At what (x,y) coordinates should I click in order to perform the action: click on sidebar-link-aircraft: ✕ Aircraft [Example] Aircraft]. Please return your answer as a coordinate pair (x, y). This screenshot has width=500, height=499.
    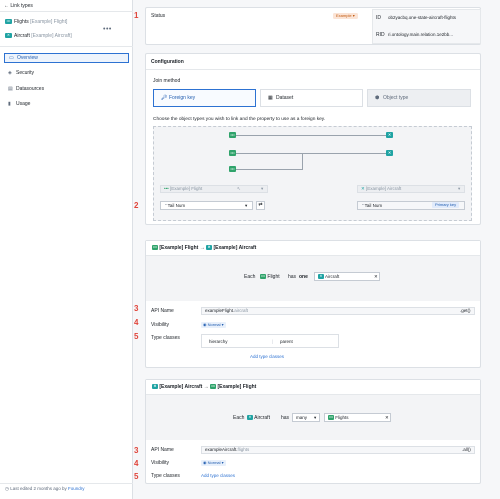
    Looking at the image, I should click on (38, 36).